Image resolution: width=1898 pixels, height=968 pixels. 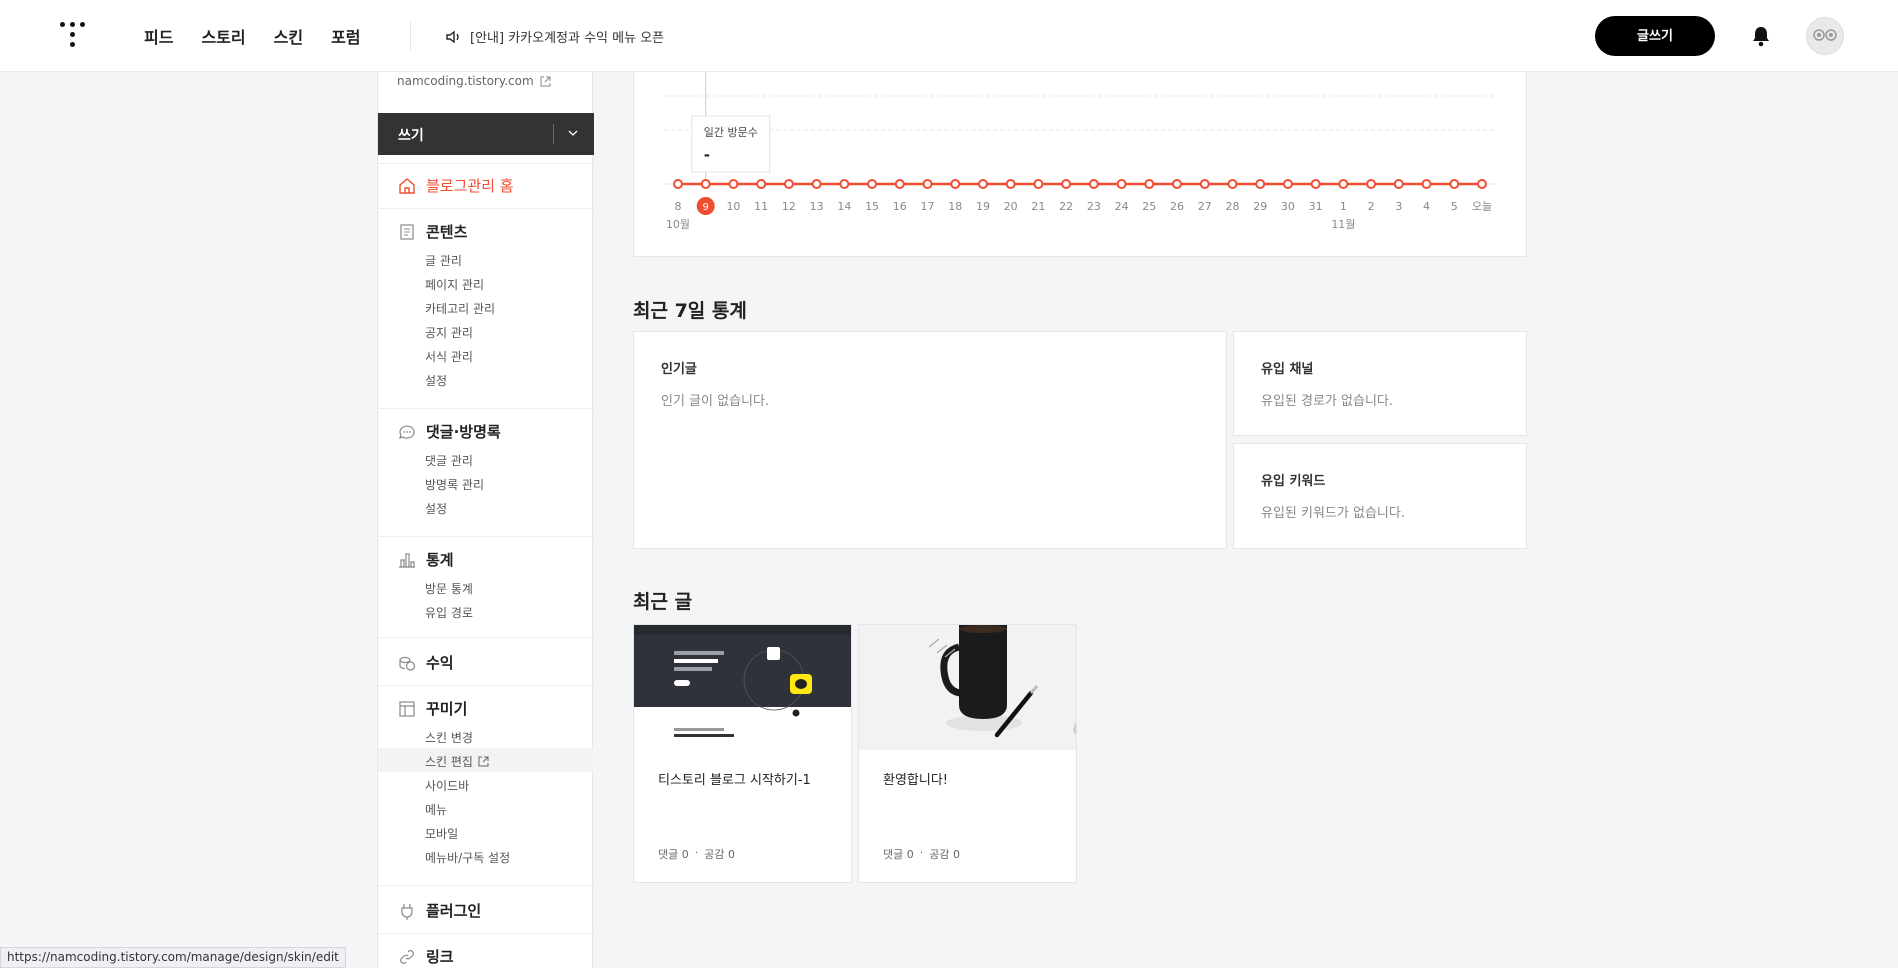 I want to click on sidebar-section-plugin: 플러그인, so click(x=486, y=909).